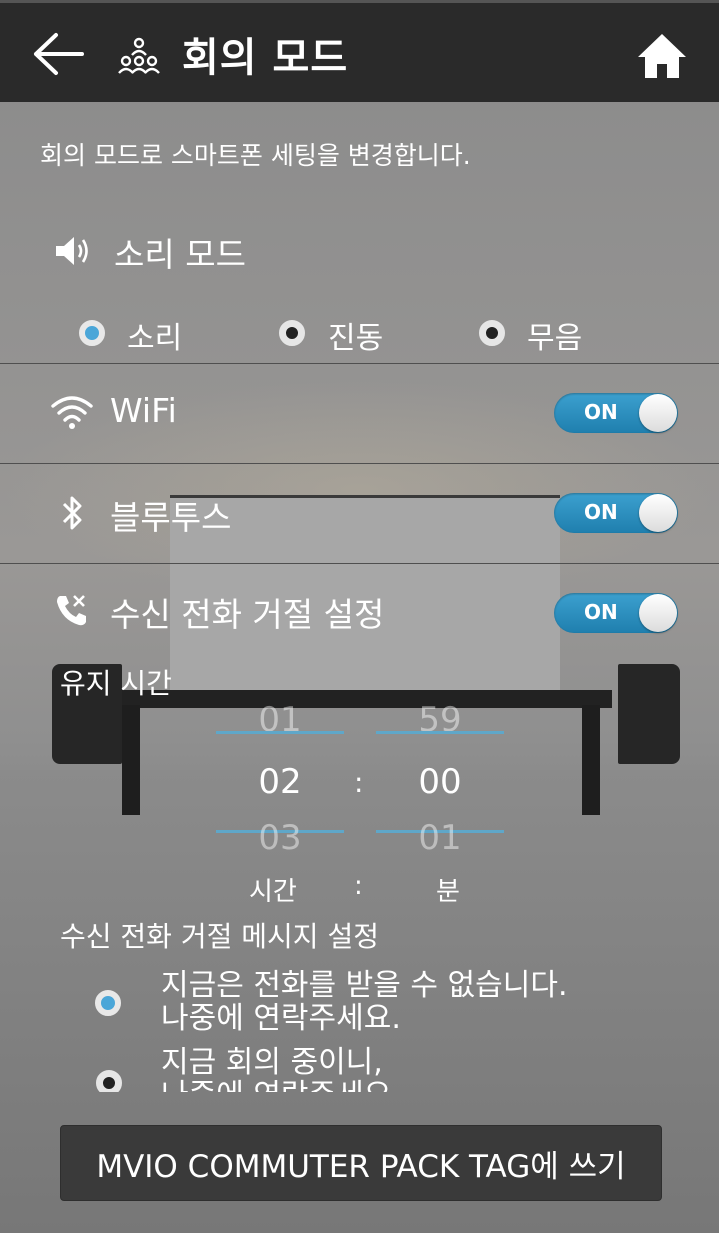 This screenshot has height=1233, width=719. Describe the element at coordinates (601, 612) in the screenshot. I see `call-reject-toggle-label: ON` at that location.